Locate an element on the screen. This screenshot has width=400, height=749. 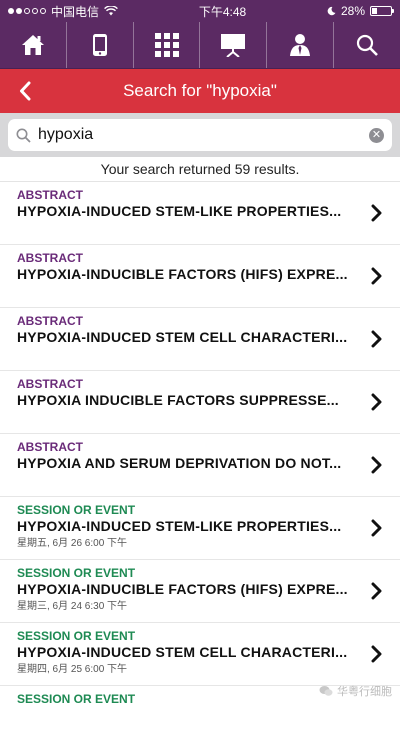
home-icon is located at coordinates (32, 45).